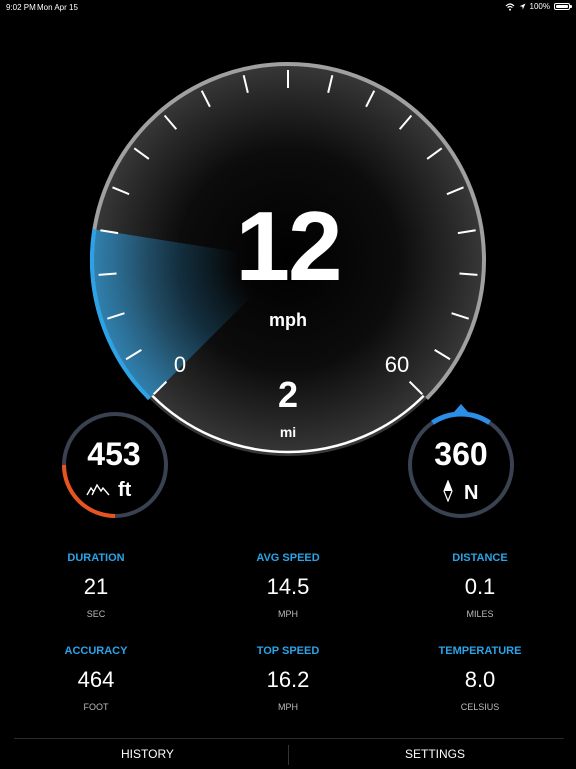 The height and width of the screenshot is (769, 576). I want to click on heading-value: 360, so click(461, 454).